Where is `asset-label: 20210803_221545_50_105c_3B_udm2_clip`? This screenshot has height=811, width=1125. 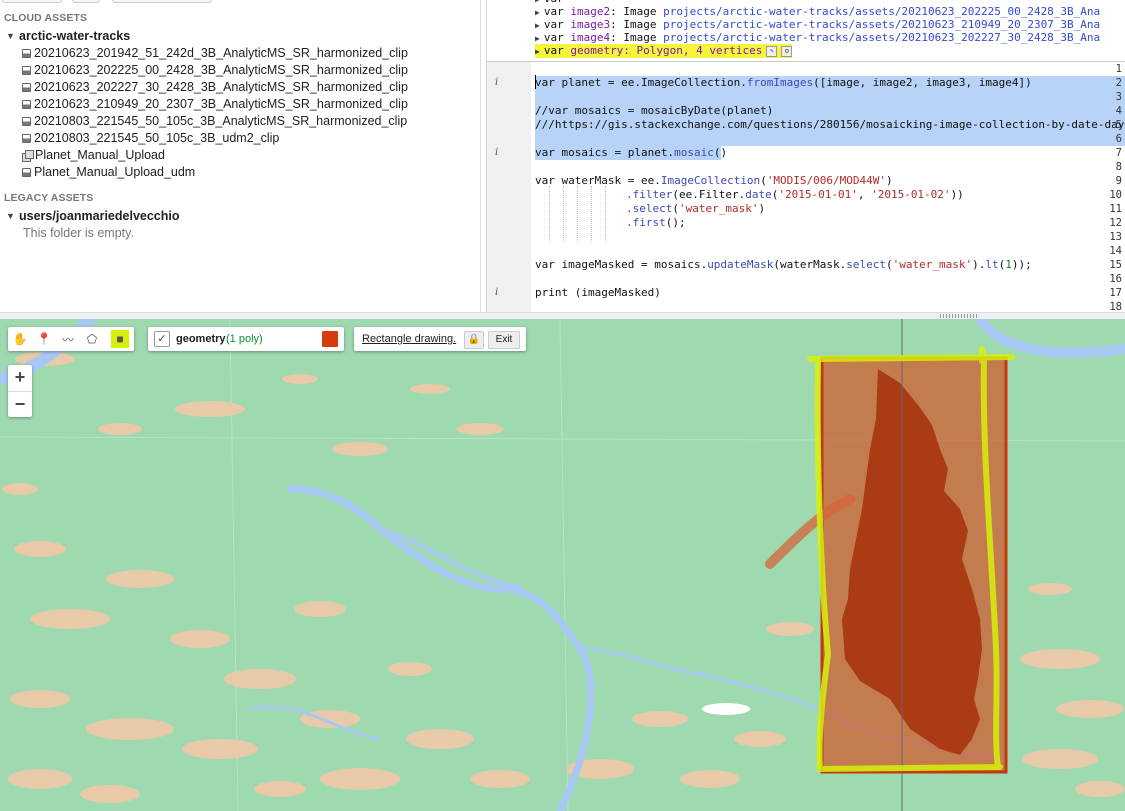
asset-label: 20210803_221545_50_105c_3B_udm2_clip is located at coordinates (157, 138).